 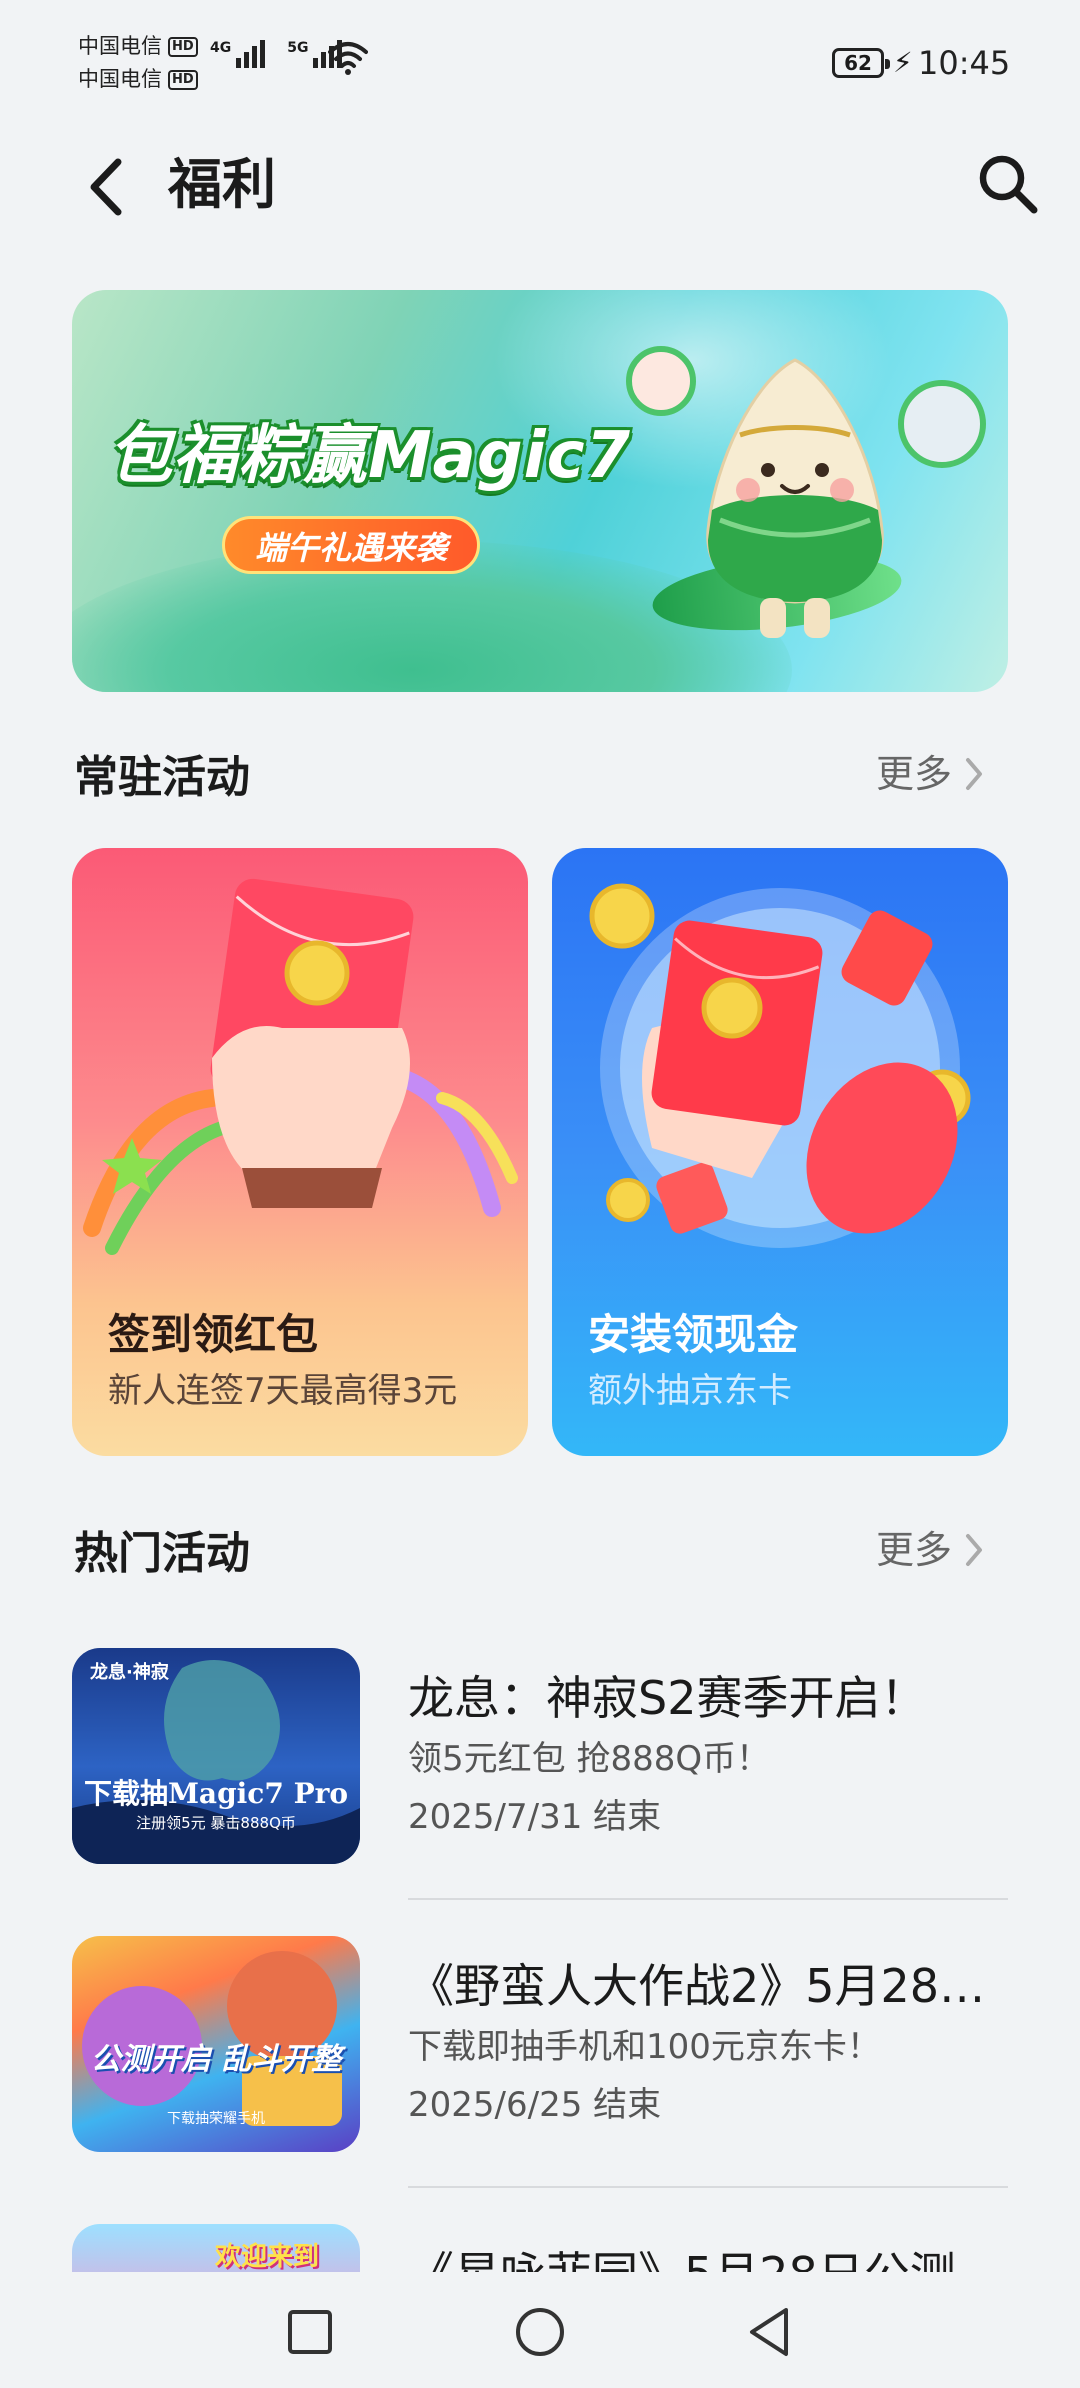 I want to click on signal-group: 4G 5G, so click(x=276, y=54).